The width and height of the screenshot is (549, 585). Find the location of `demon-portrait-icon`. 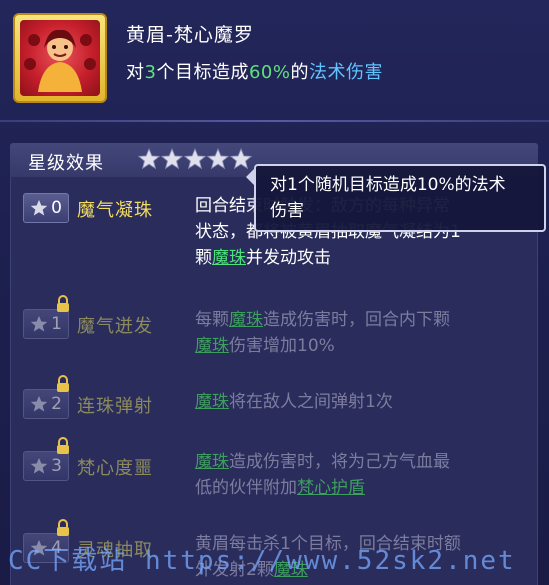

demon-portrait-icon is located at coordinates (60, 58).